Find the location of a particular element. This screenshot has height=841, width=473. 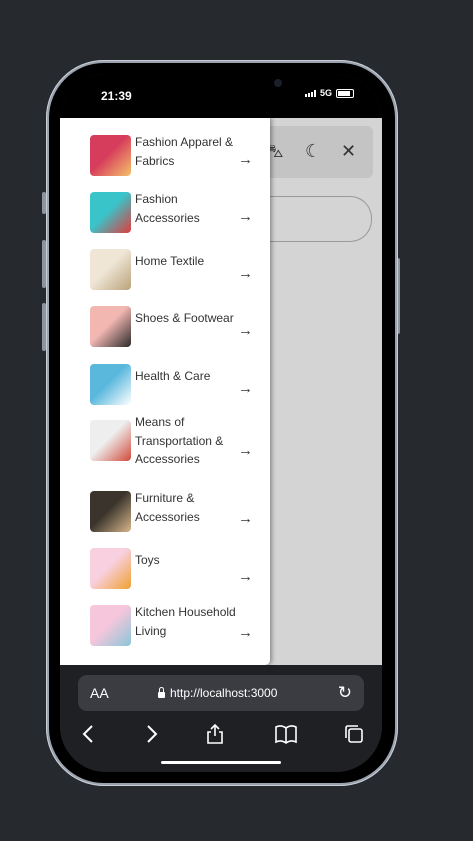

url-display: http://localhost:3000 is located at coordinates (217, 693).